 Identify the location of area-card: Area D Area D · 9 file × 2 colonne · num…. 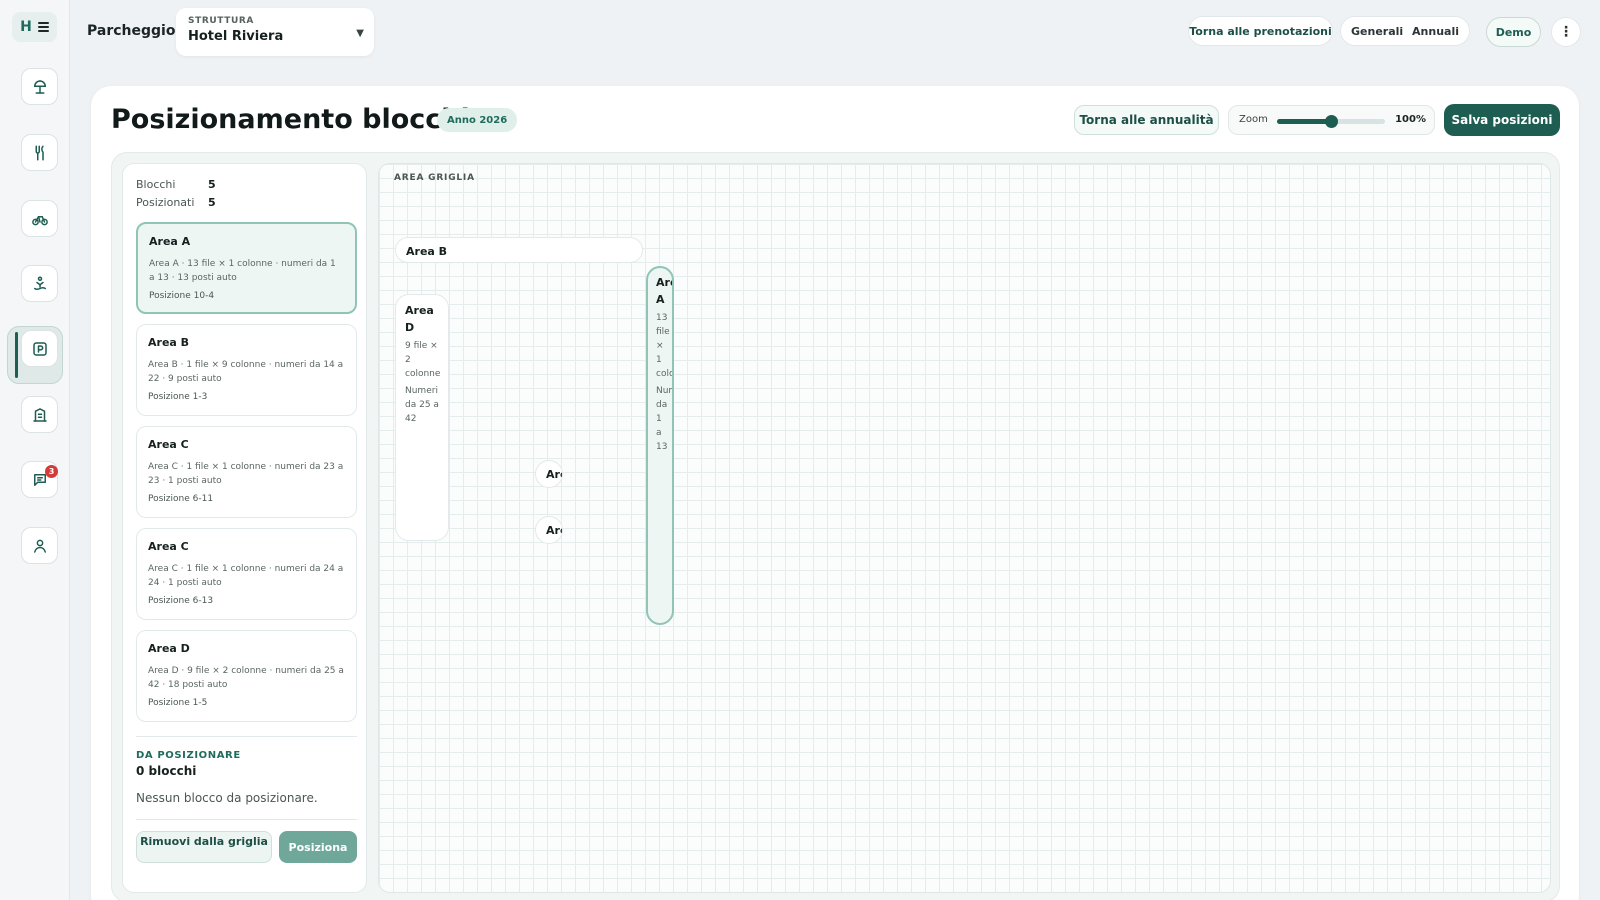
(246, 676).